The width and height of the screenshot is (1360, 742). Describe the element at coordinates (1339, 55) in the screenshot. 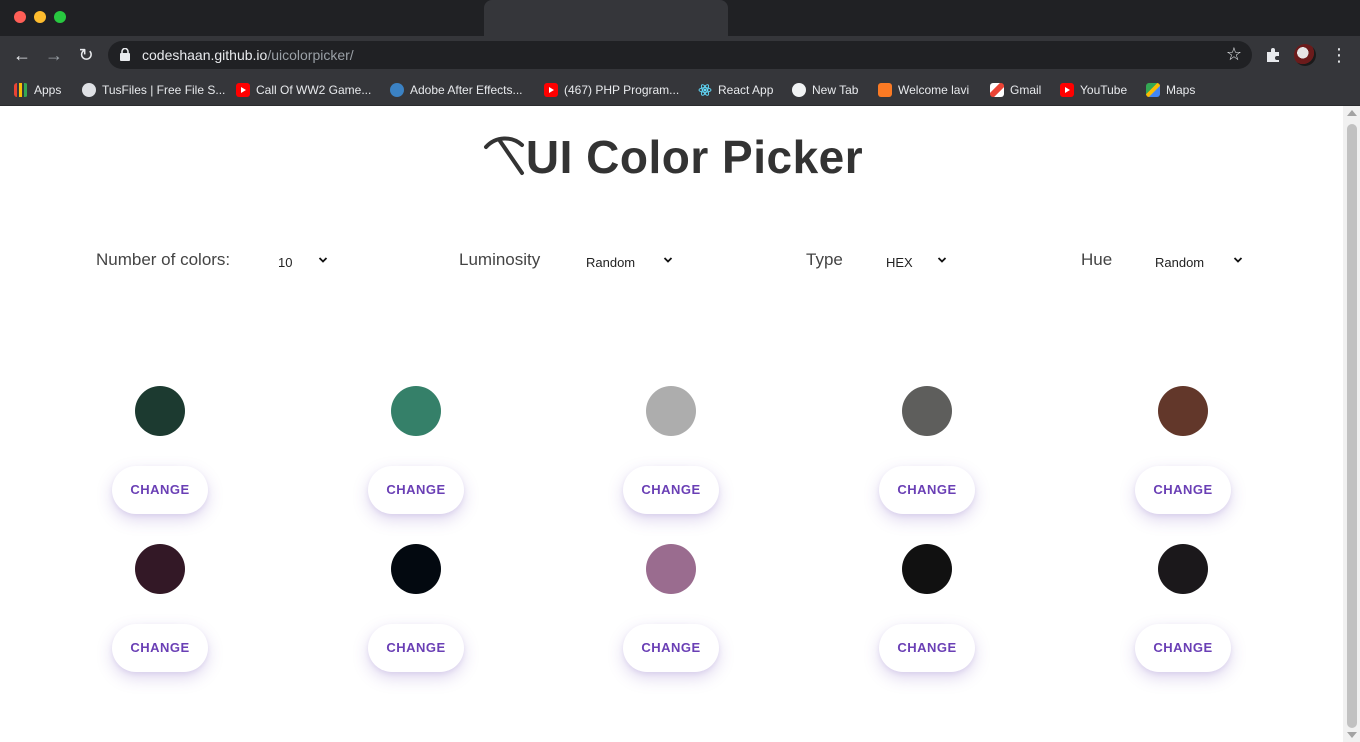

I see `browser-menu-icon: ⋮` at that location.